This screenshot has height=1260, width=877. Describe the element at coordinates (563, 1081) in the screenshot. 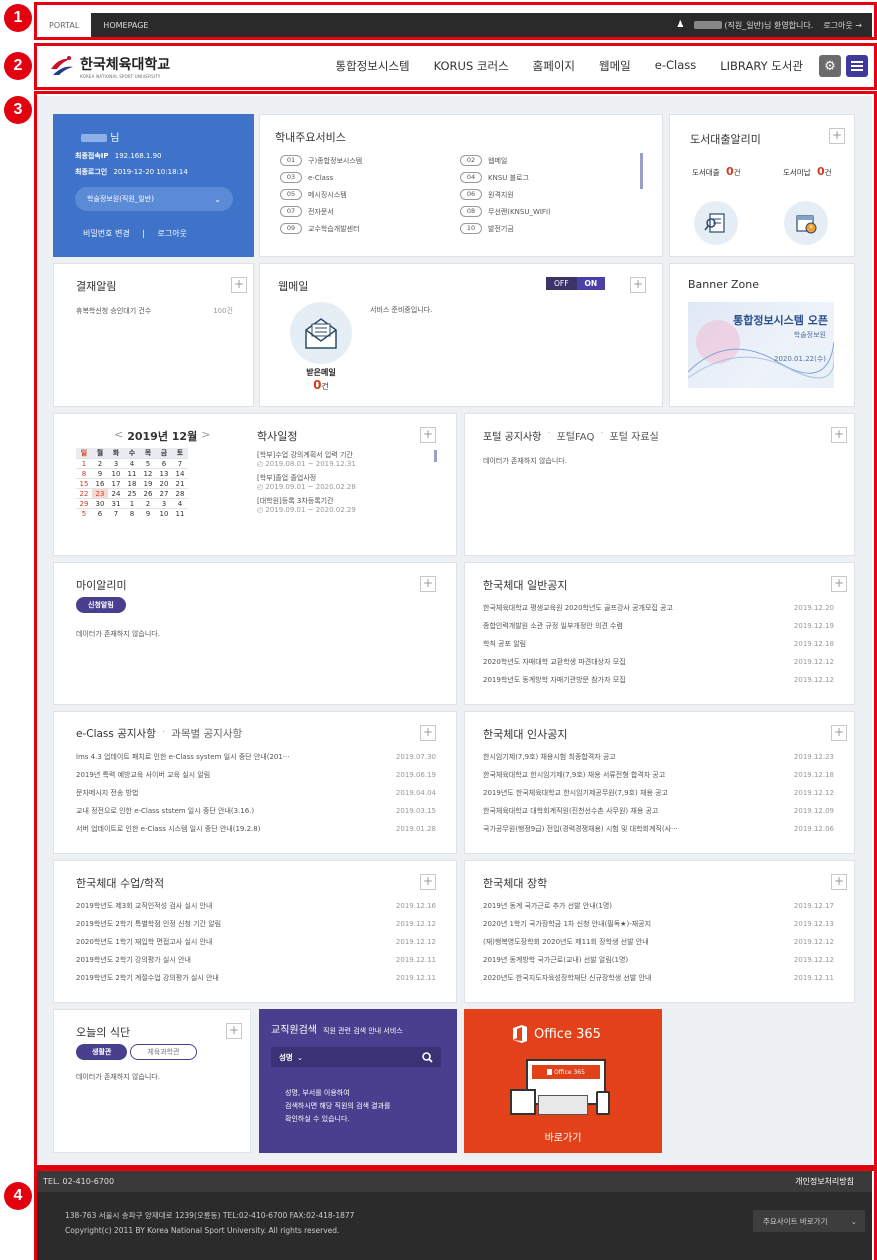

I see `office365-card: Office 365 Office 365 바로가기` at that location.